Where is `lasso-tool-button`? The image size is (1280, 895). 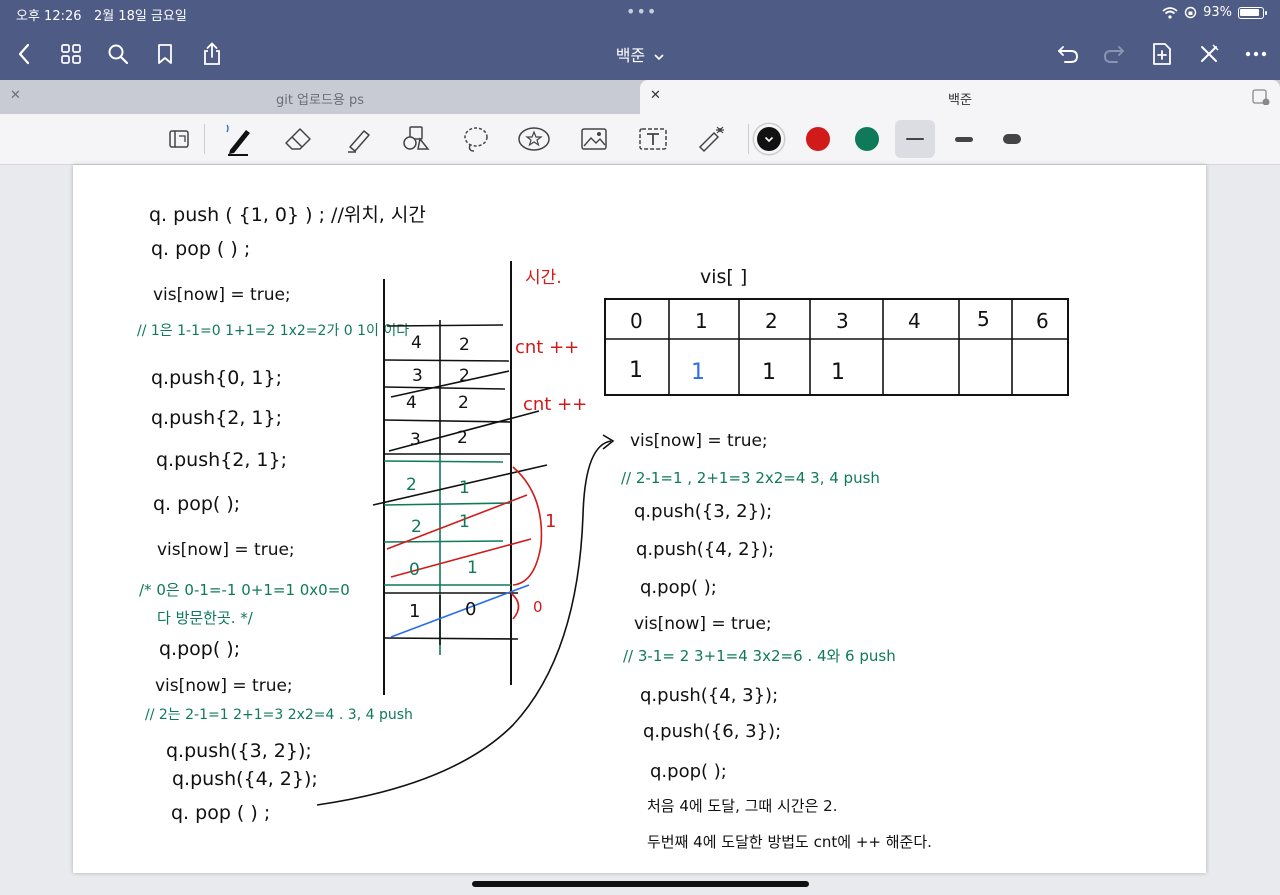
lasso-tool-button is located at coordinates (476, 139).